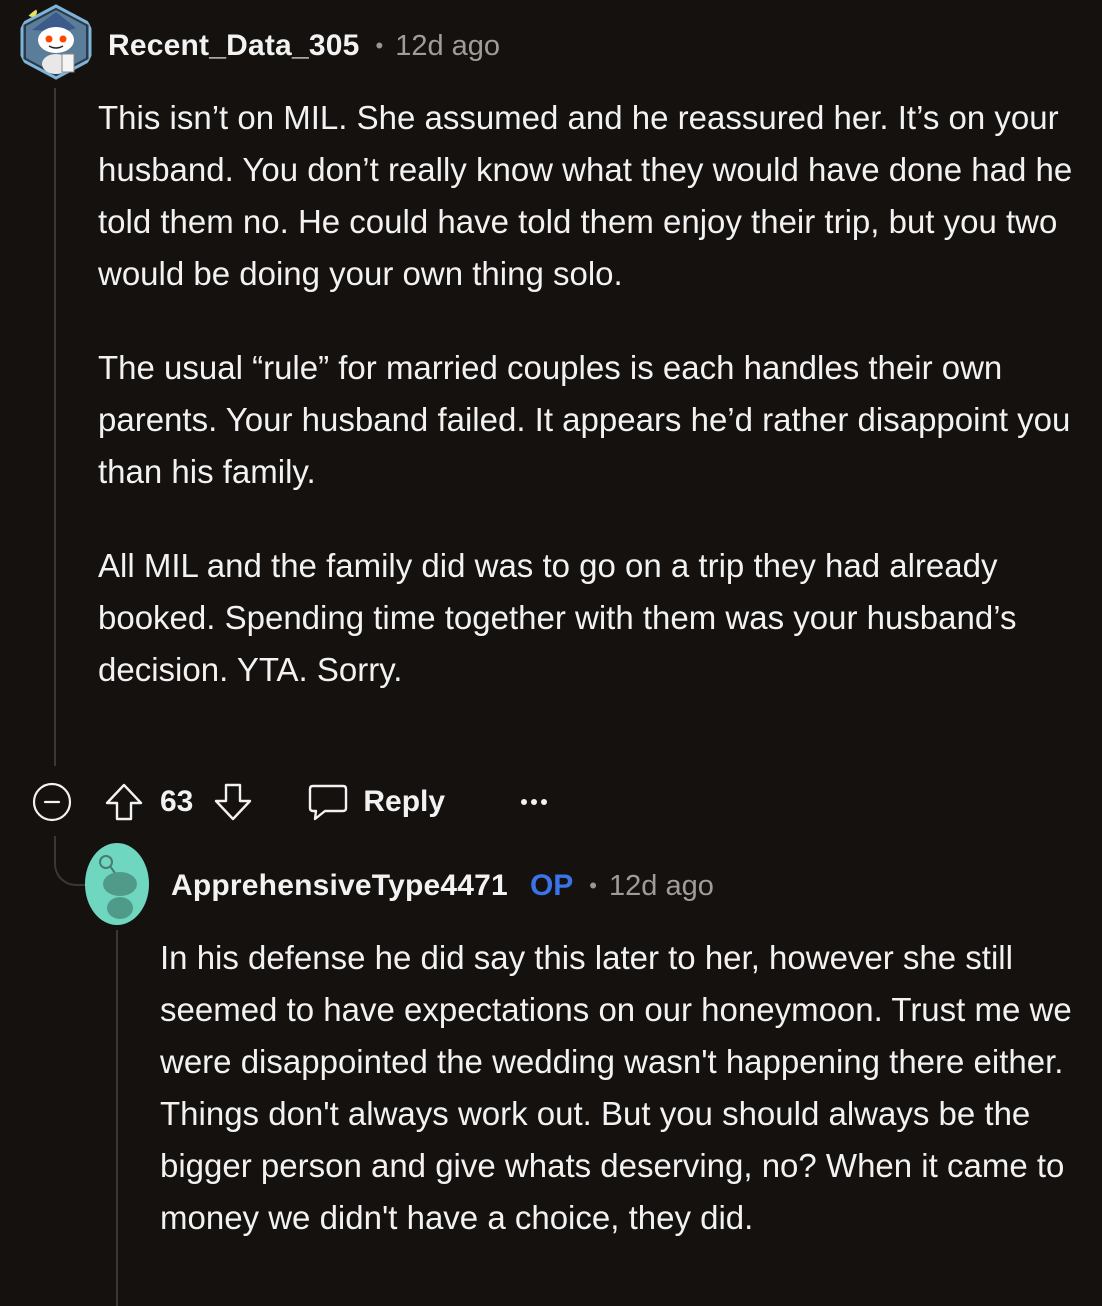 This screenshot has height=1306, width=1102. I want to click on comment-header: Recent_Data_305 • 12d ago, so click(304, 46).